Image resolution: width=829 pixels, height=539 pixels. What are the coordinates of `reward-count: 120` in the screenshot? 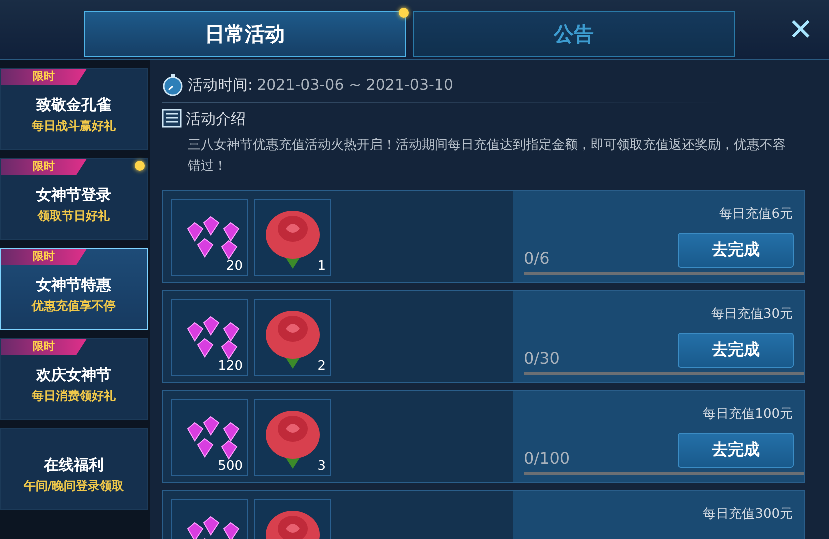 It's located at (230, 366).